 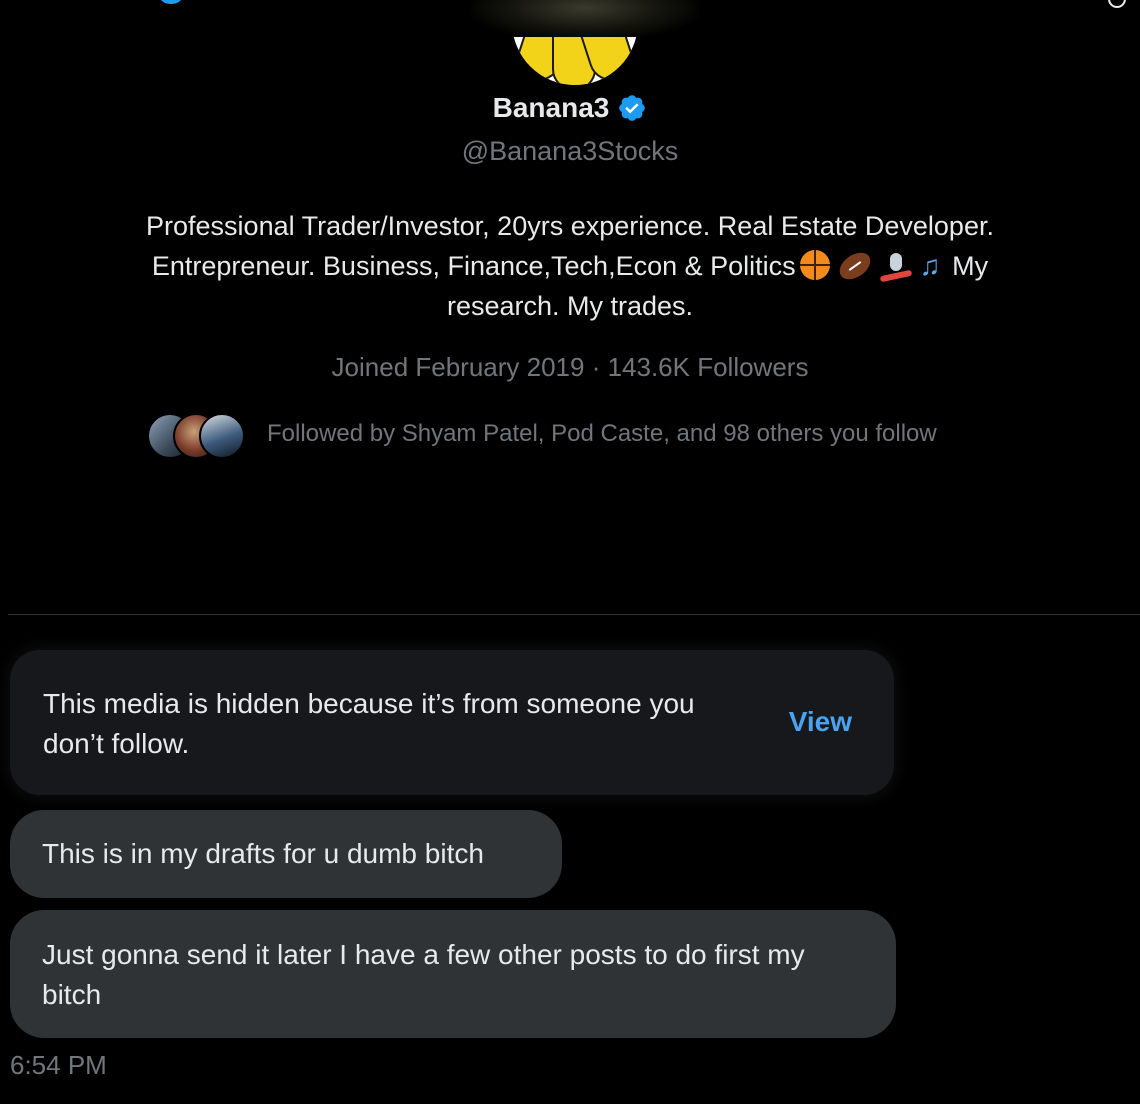 I want to click on football-icon, so click(x=854, y=266).